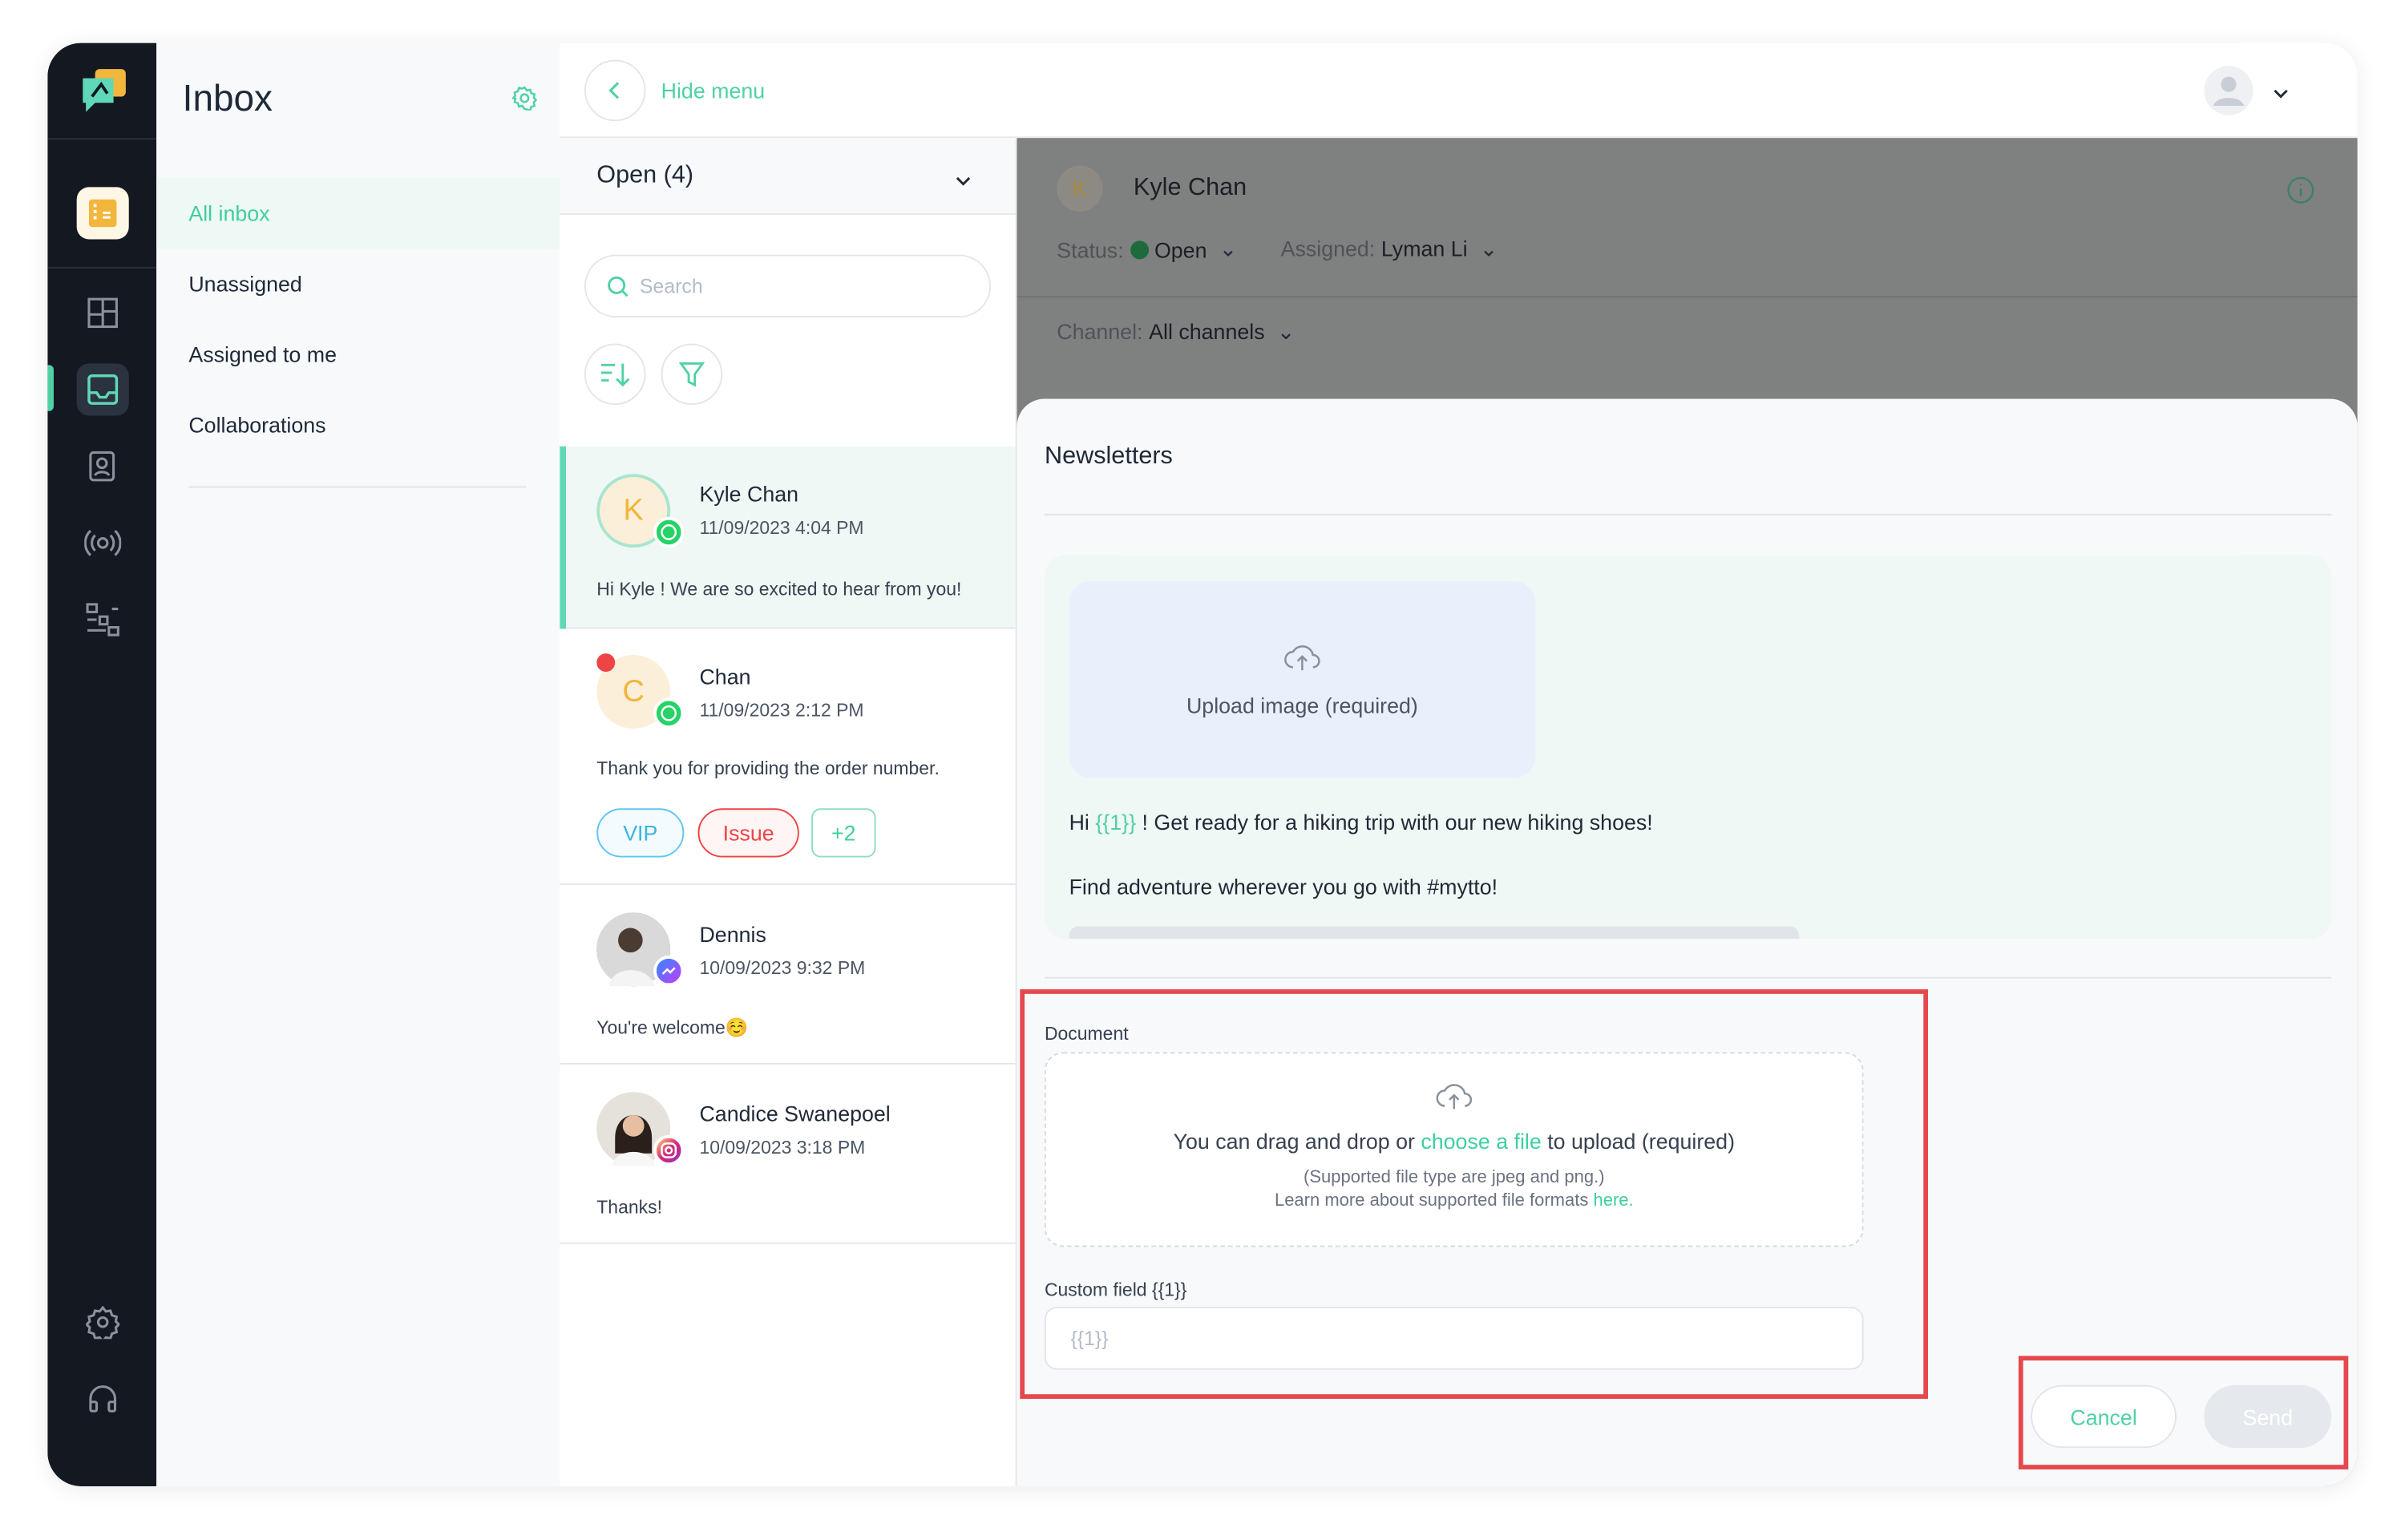 This screenshot has height=1540, width=2405. I want to click on nav-rail, so click(102, 764).